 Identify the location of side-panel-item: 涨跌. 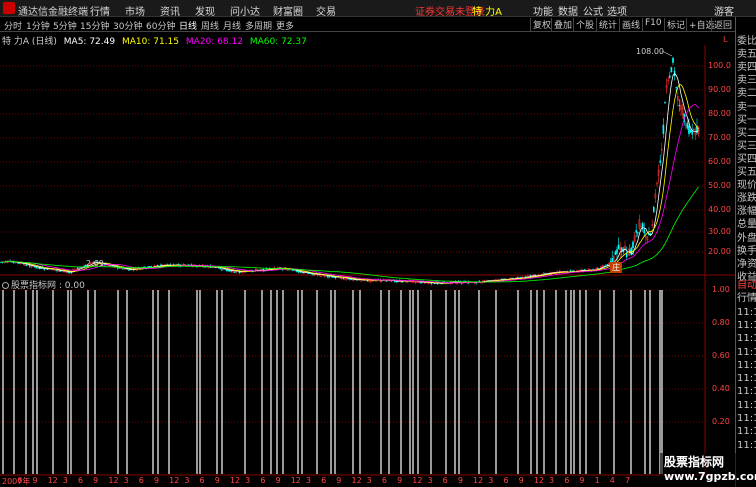
(746, 199).